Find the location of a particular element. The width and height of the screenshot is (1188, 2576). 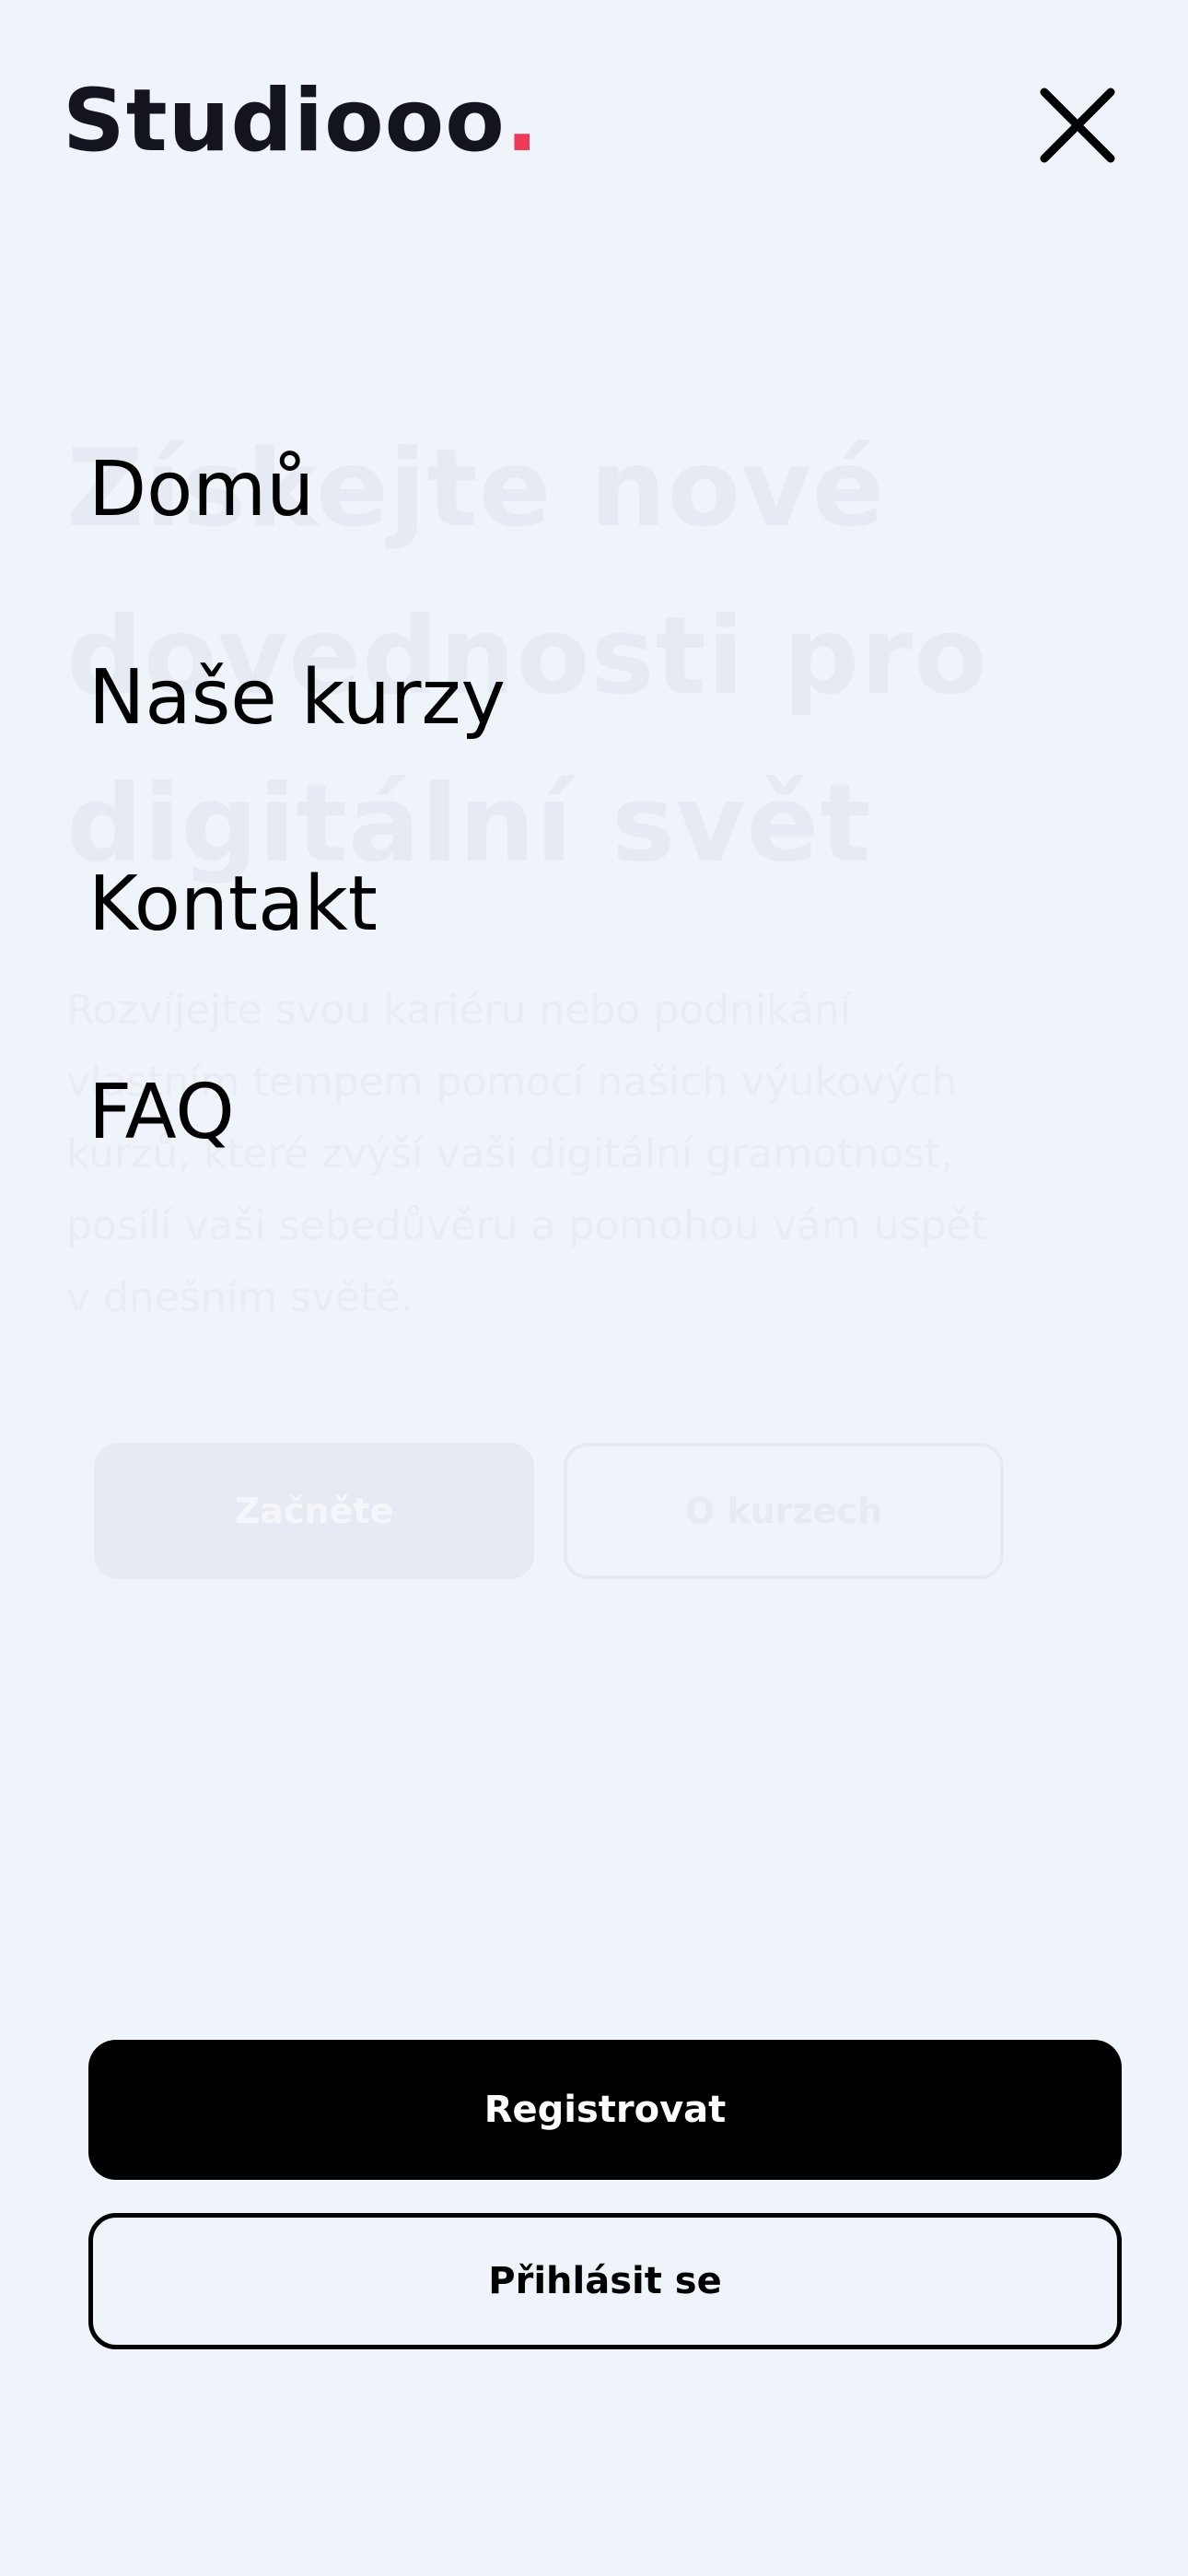

get-started-button: Začněte is located at coordinates (314, 1511).